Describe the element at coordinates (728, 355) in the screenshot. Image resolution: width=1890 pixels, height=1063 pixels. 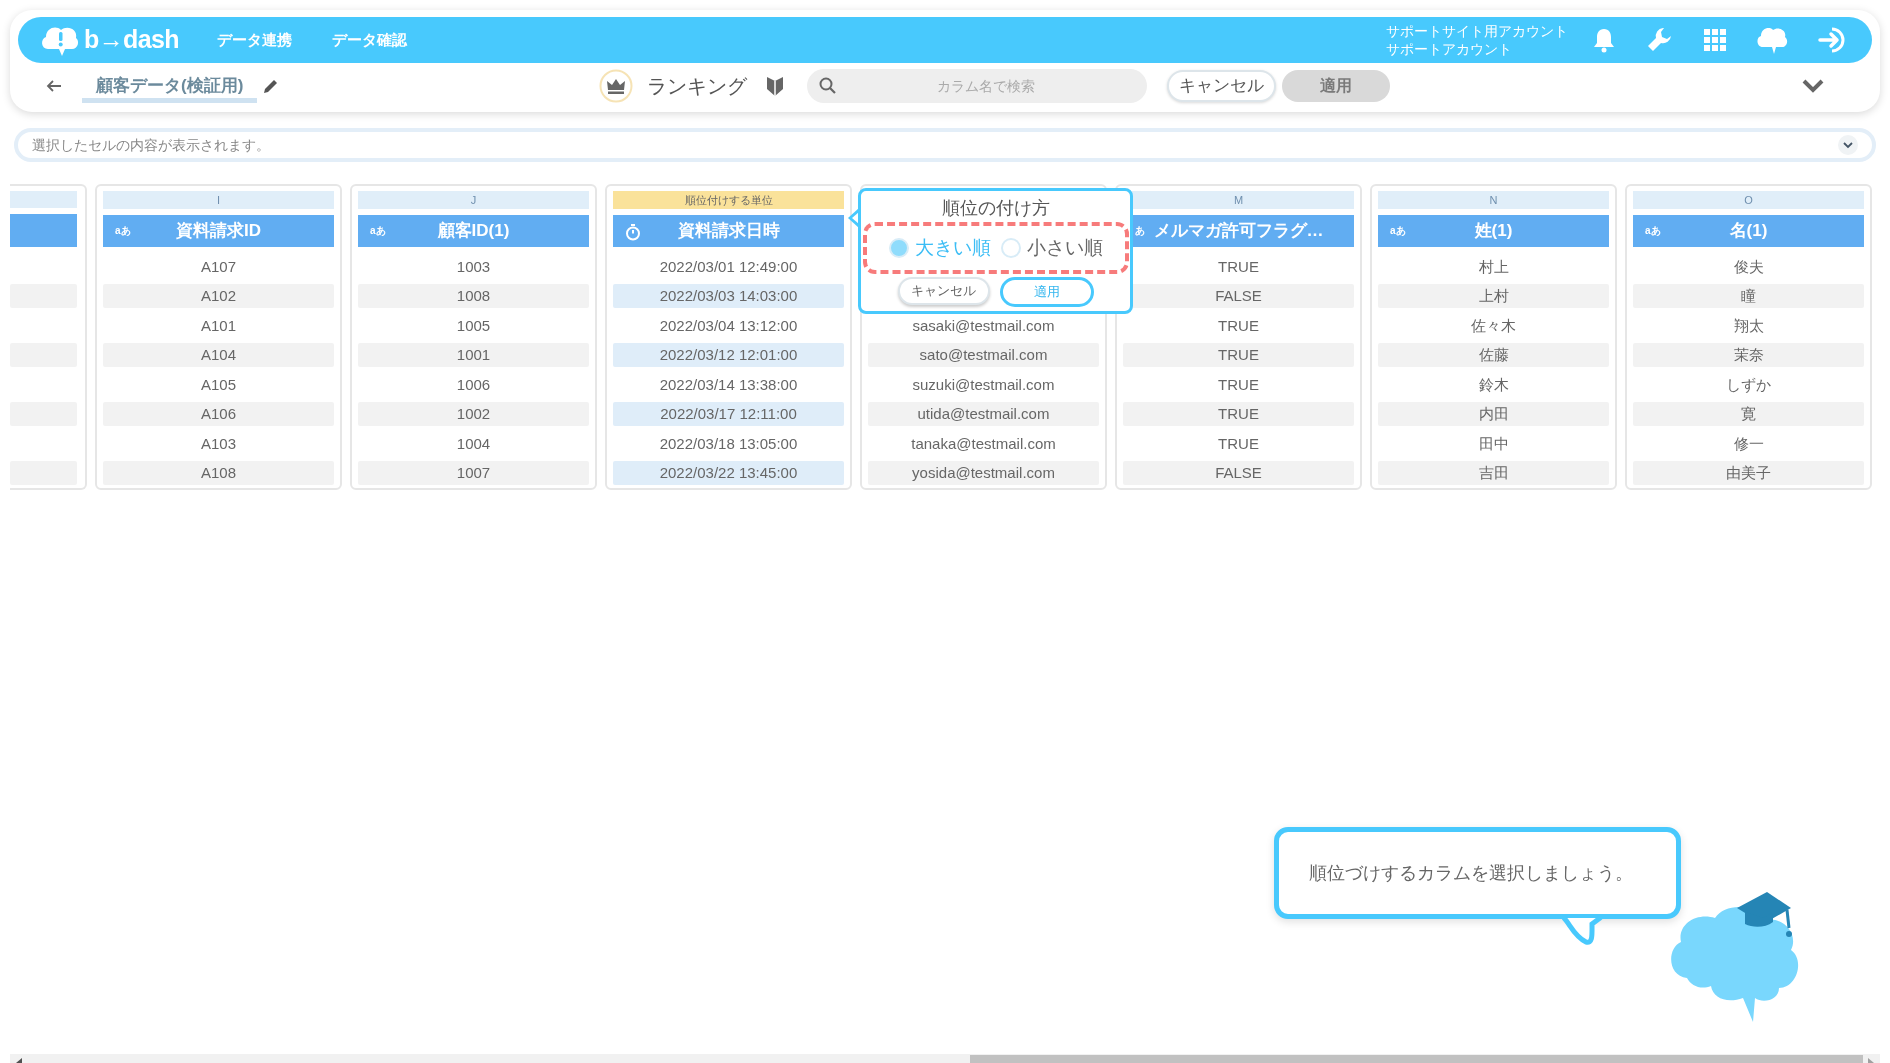
I see `table-cell: 2022/03/12 12:01:00` at that location.